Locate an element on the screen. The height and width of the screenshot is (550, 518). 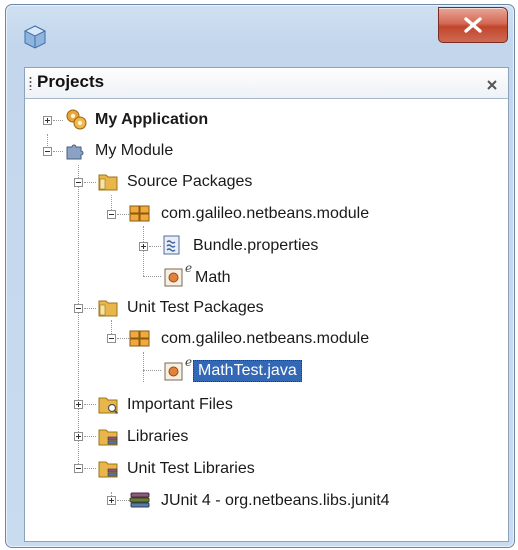
tree-label: Bundle.properties is located at coordinates (256, 245).